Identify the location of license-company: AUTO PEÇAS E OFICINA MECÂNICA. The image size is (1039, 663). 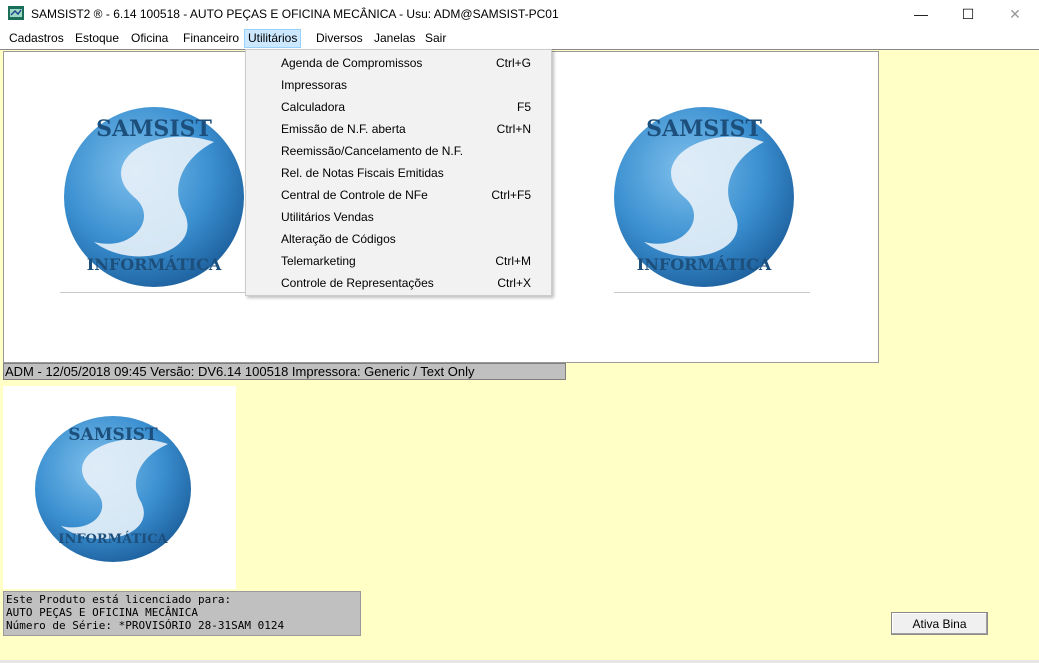
(102, 612).